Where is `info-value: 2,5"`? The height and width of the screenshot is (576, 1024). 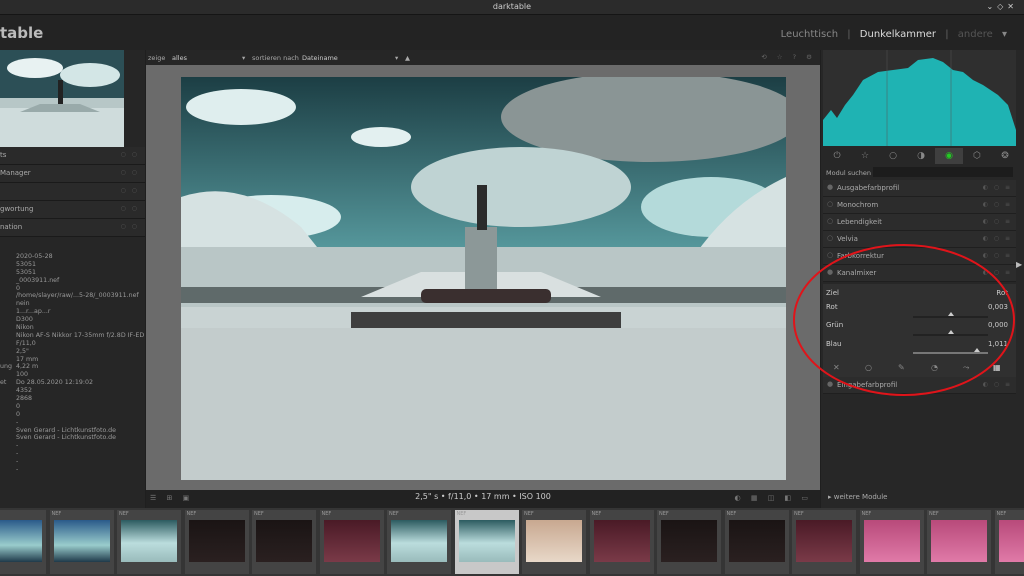 info-value: 2,5" is located at coordinates (22, 351).